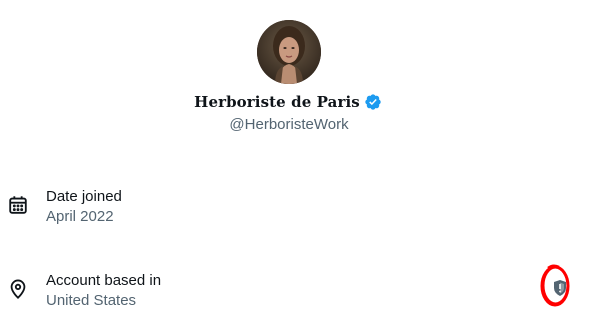 This screenshot has width=589, height=327. Describe the element at coordinates (294, 210) in the screenshot. I see `date-joined-row: Date joined April 2022` at that location.